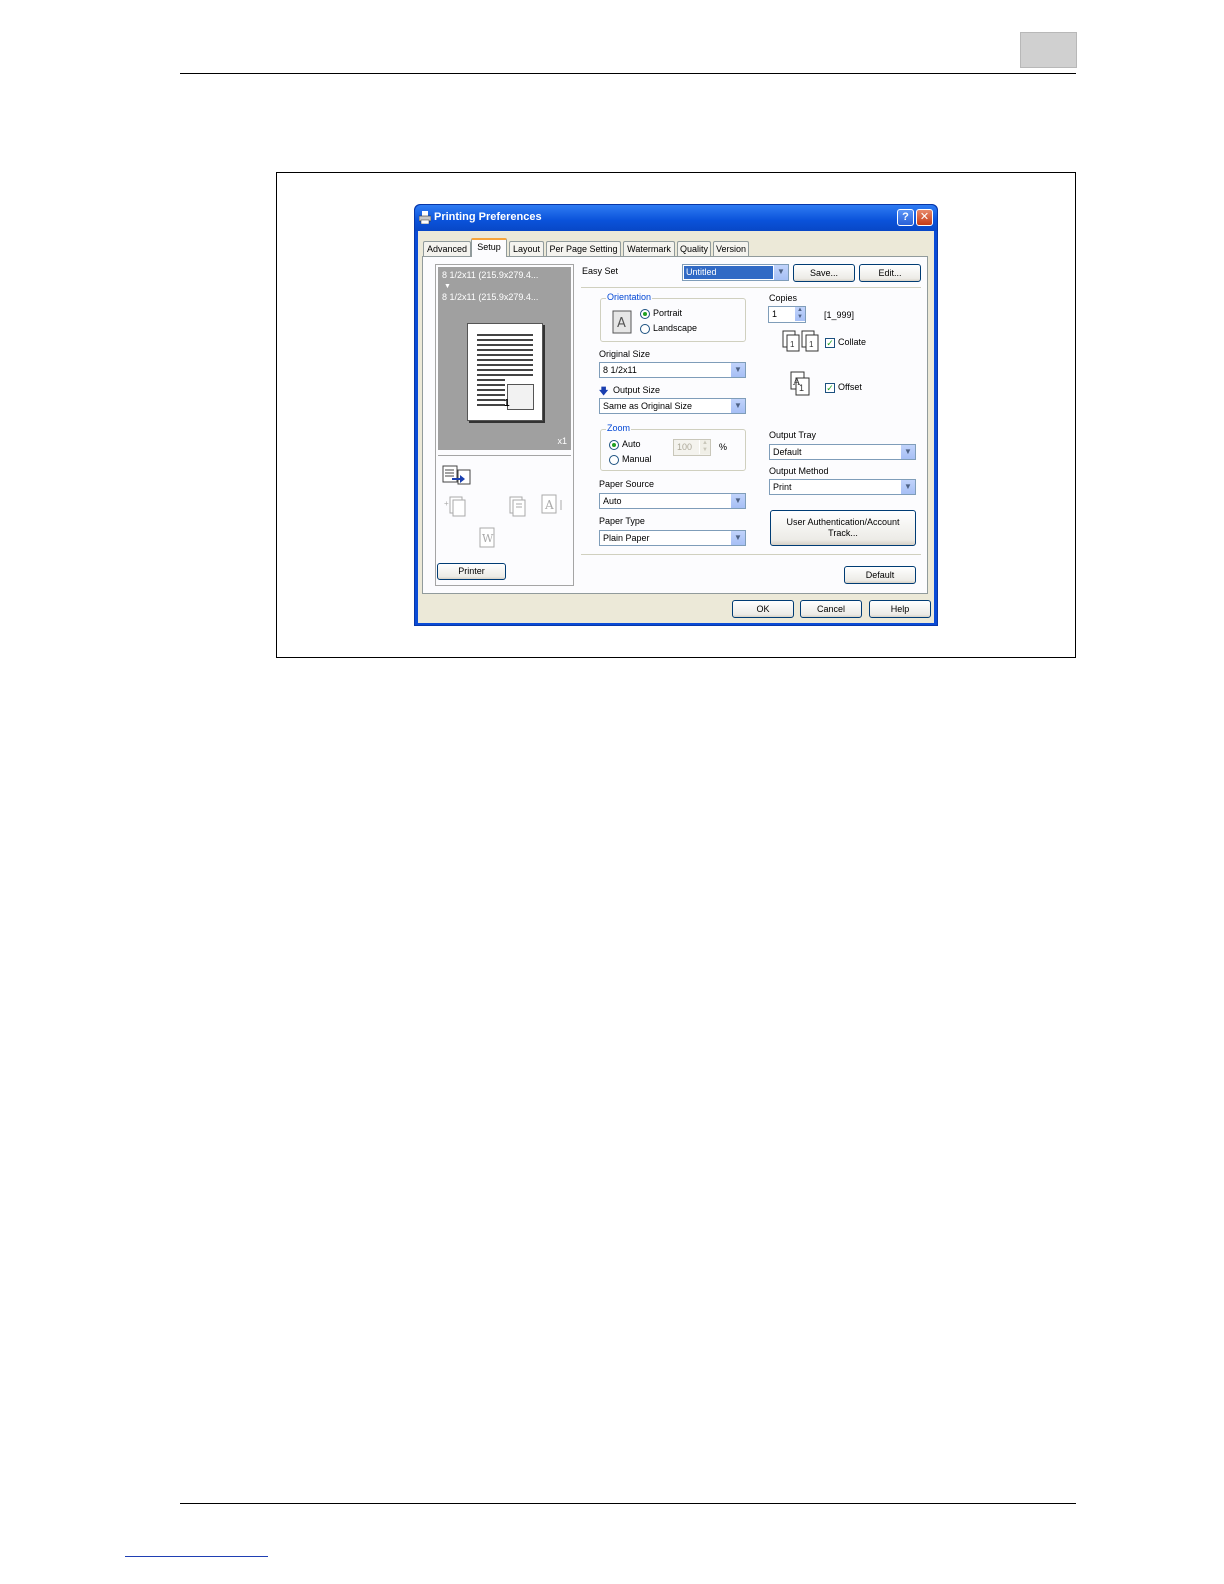 The width and height of the screenshot is (1224, 1584). What do you see at coordinates (447, 286) in the screenshot?
I see `down-arrow-icon: ▼` at bounding box center [447, 286].